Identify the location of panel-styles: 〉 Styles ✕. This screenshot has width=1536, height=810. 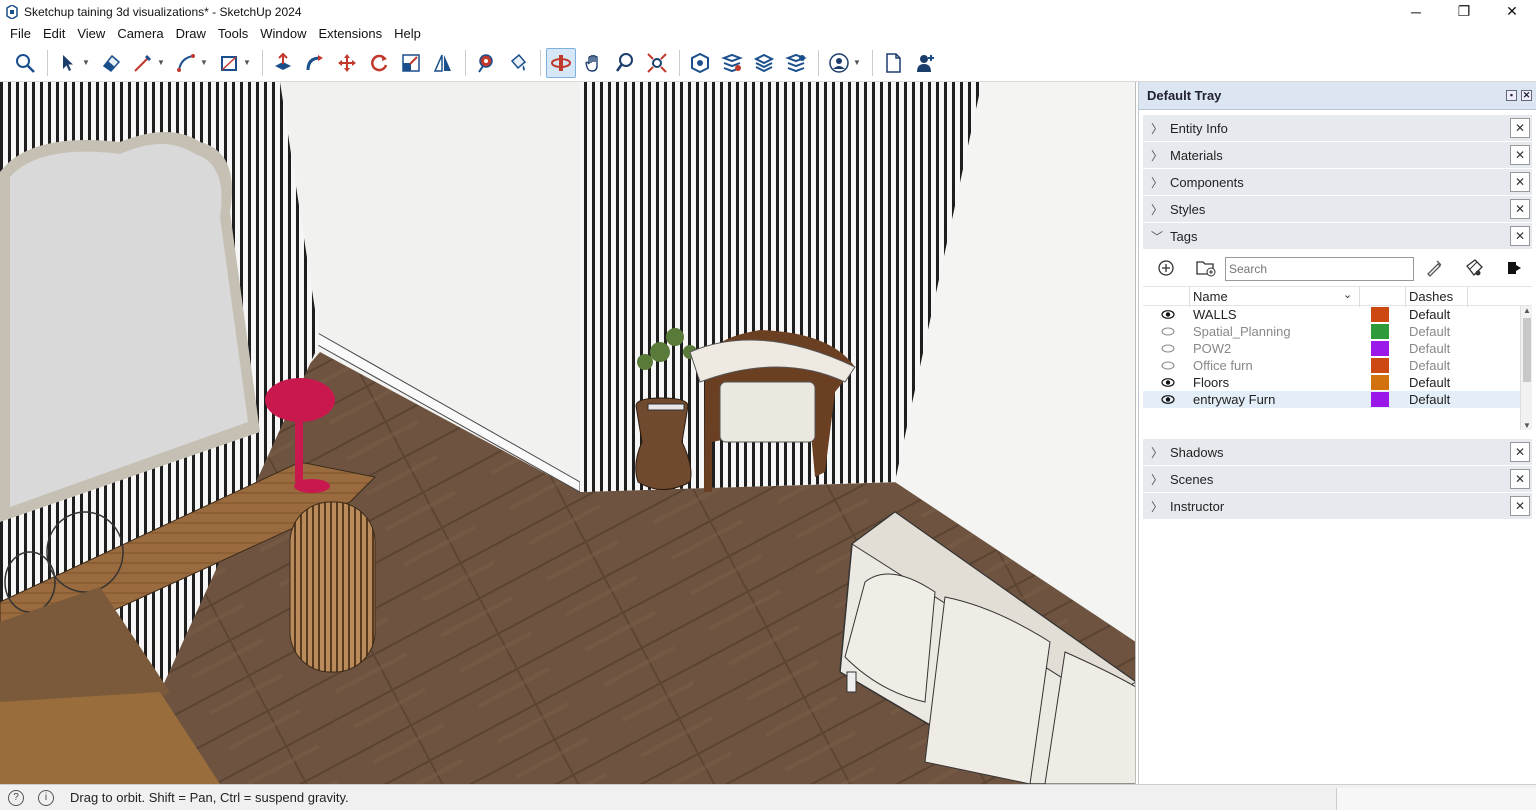
(1337, 209).